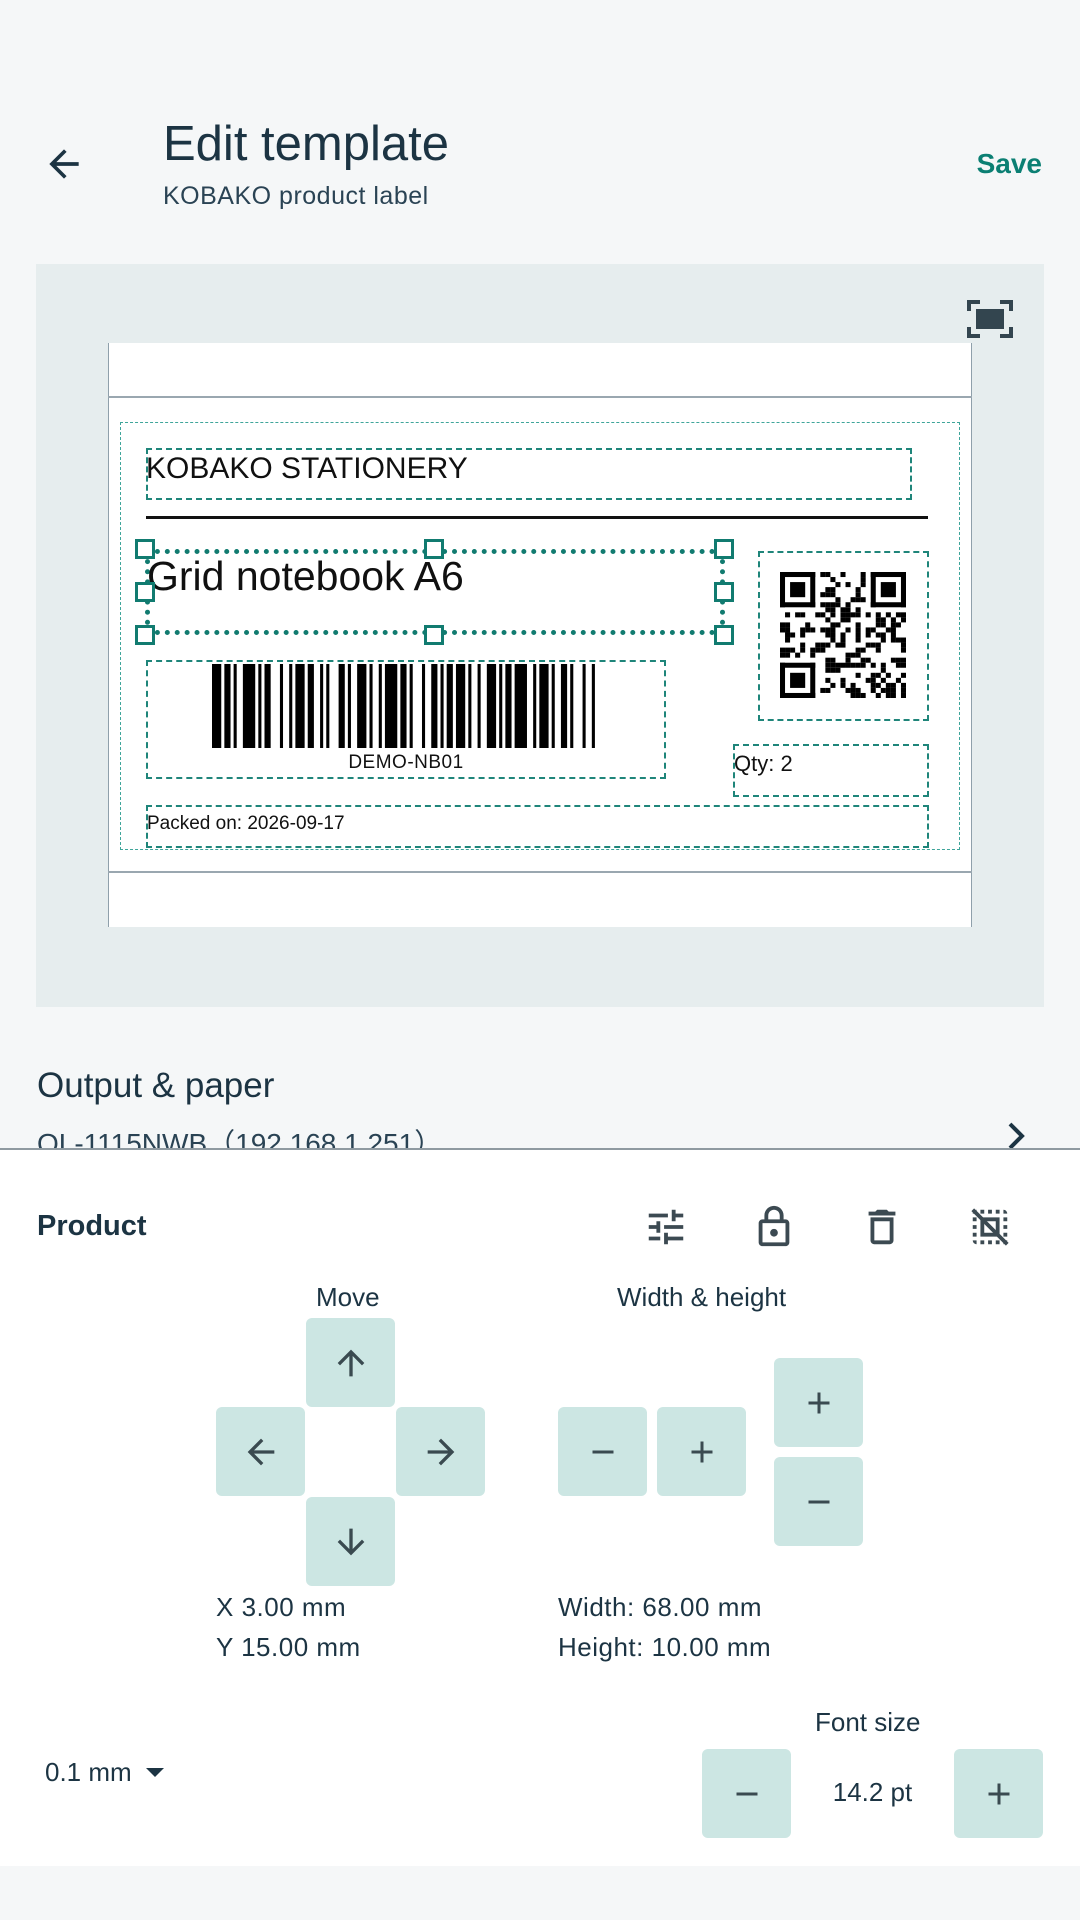 The width and height of the screenshot is (1080, 1920). I want to click on arrow-left-icon, so click(260, 1451).